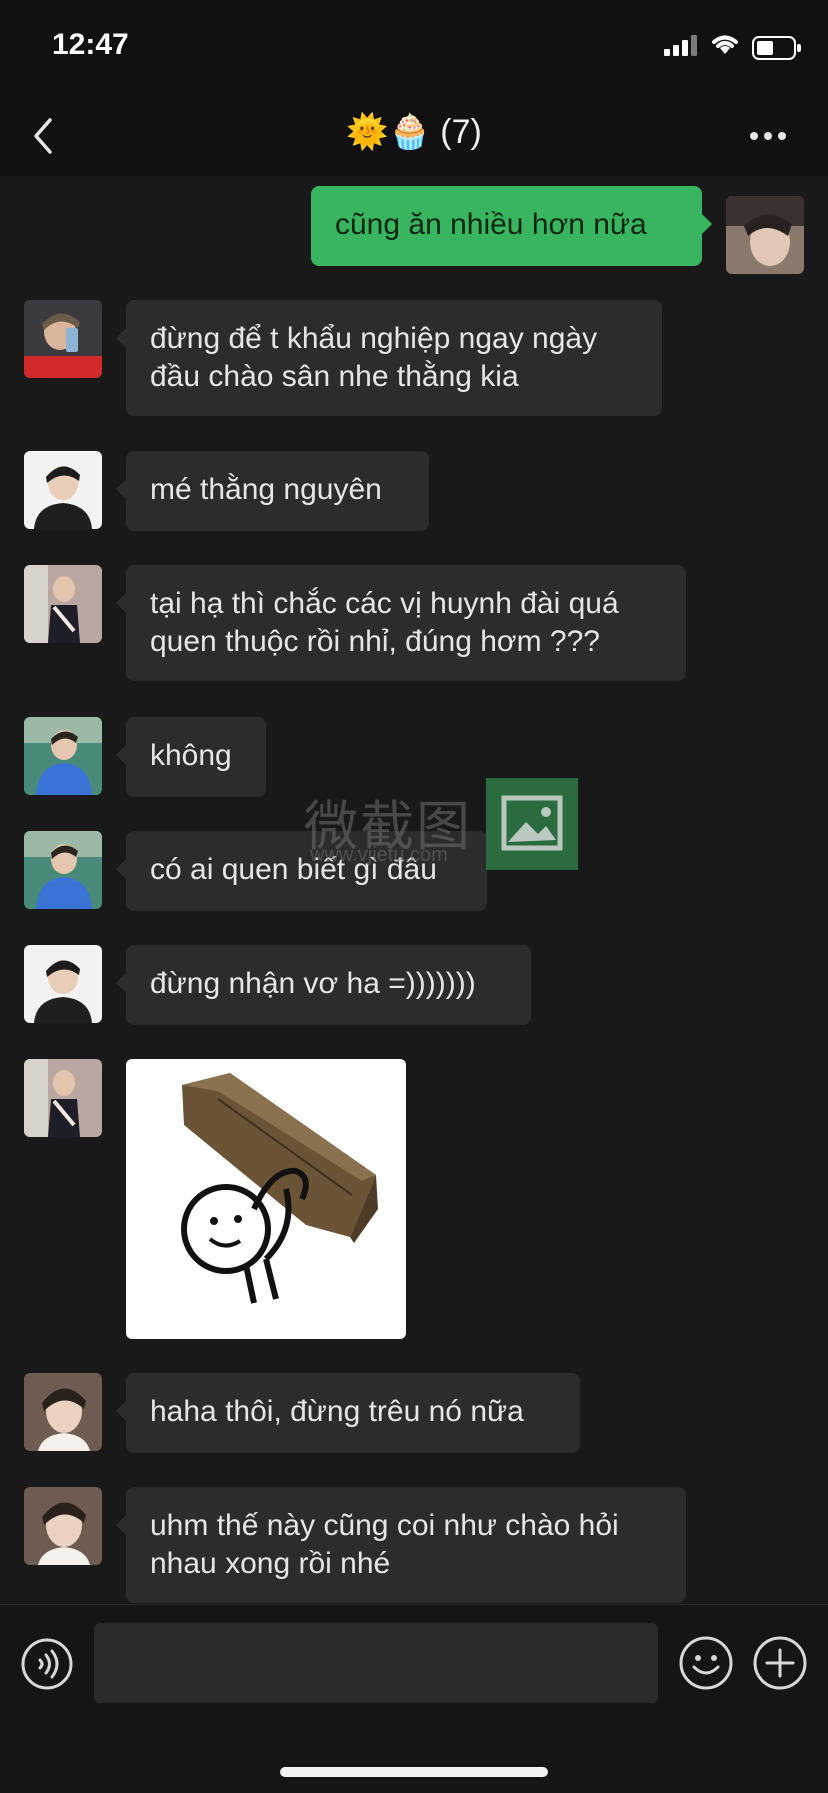  What do you see at coordinates (706, 1663) in the screenshot?
I see `emoji-icon` at bounding box center [706, 1663].